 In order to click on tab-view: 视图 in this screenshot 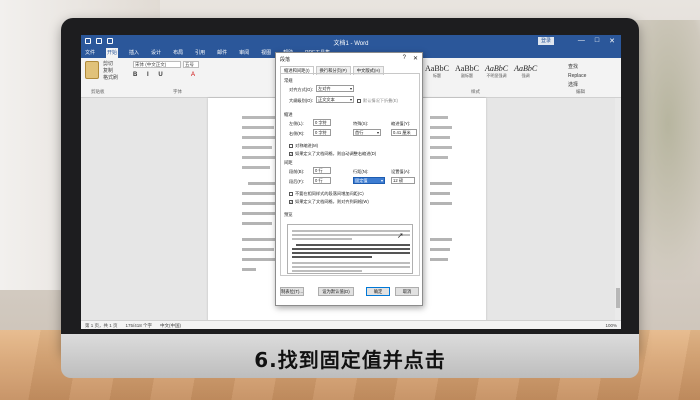, I will do `click(266, 53)`.